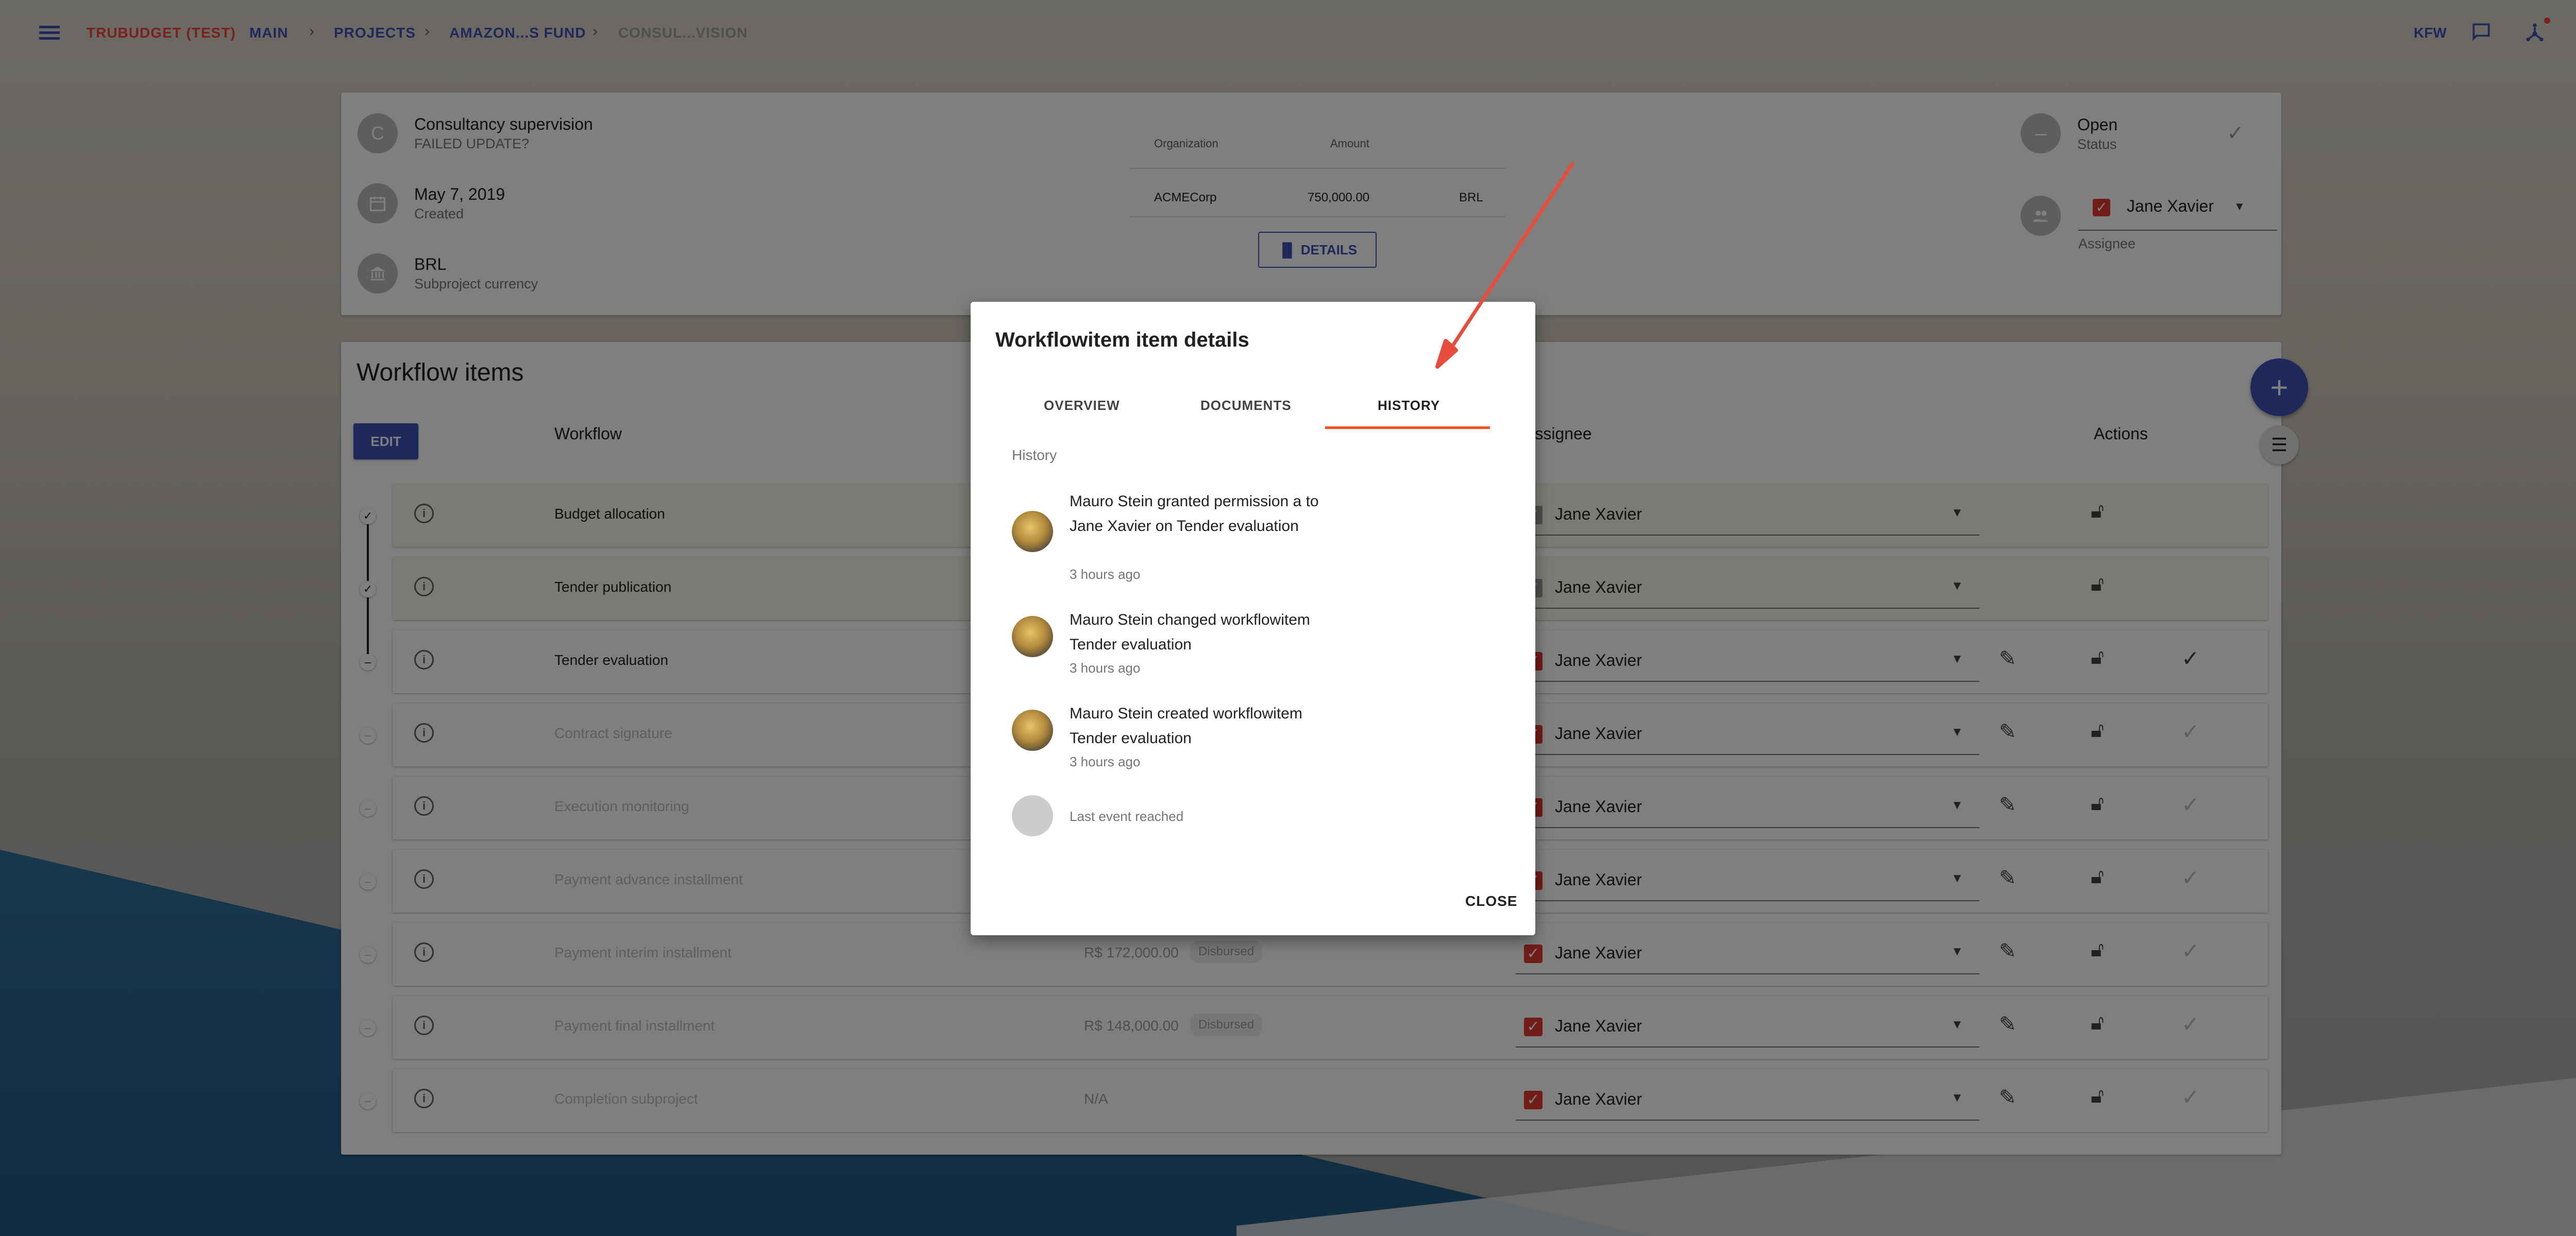 This screenshot has width=2576, height=1236. What do you see at coordinates (1082, 406) in the screenshot?
I see `tab-overview: OVERVIEW` at bounding box center [1082, 406].